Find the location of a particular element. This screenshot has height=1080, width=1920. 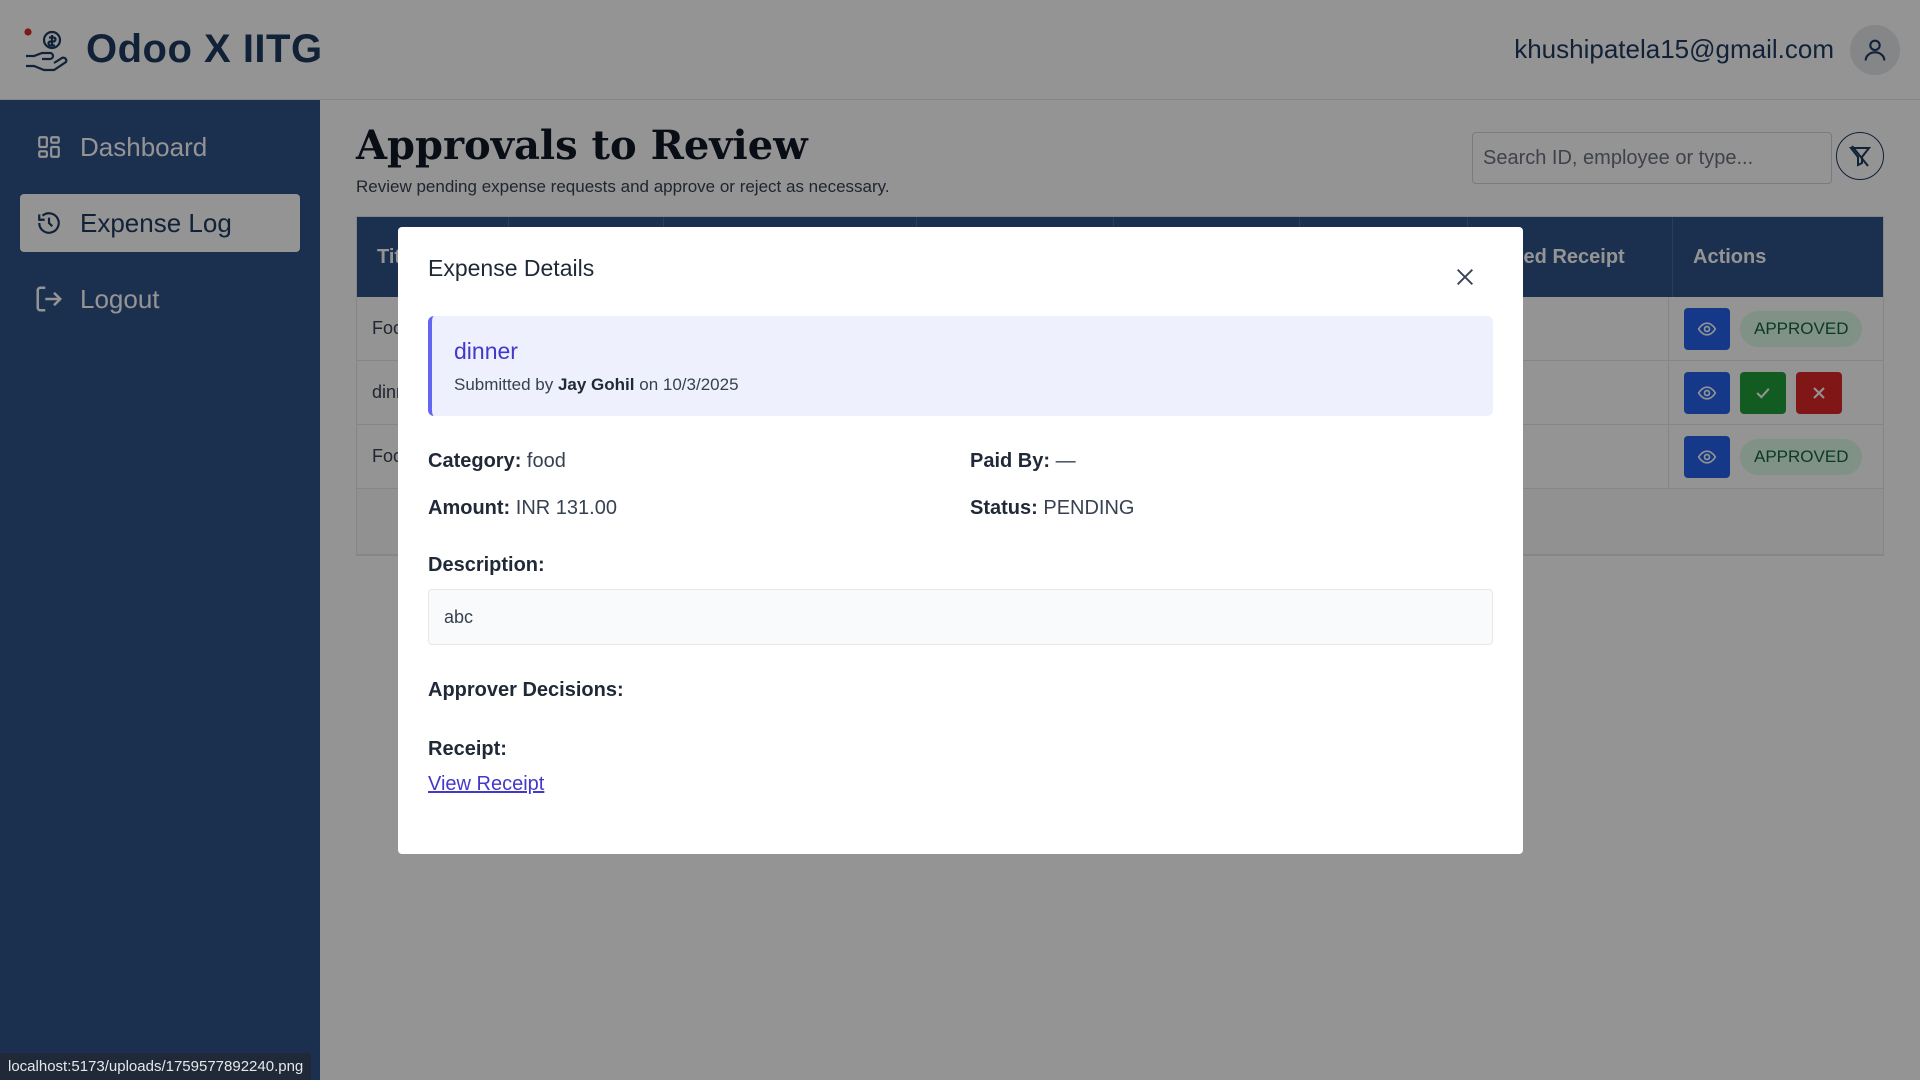

status-label: Status: is located at coordinates (1004, 508).